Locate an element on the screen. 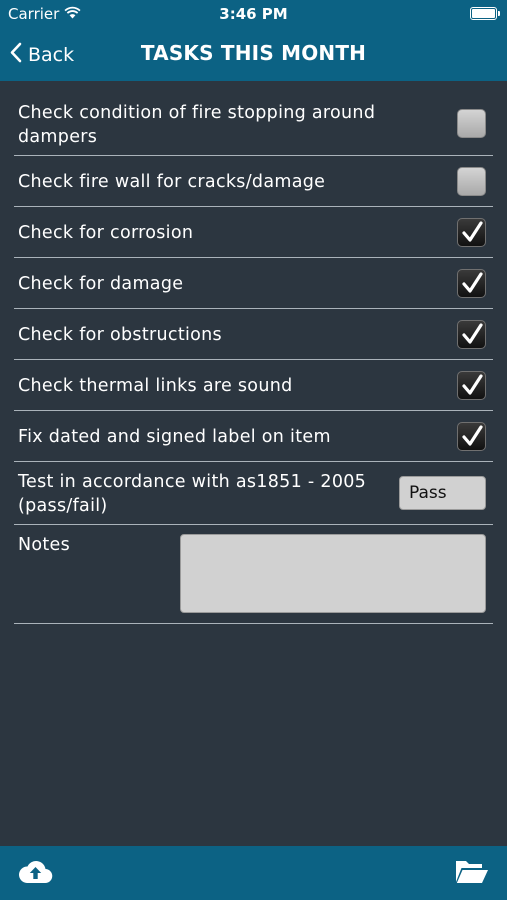 The height and width of the screenshot is (900, 507). task-label: Fix dated and signed label on item is located at coordinates (174, 437).